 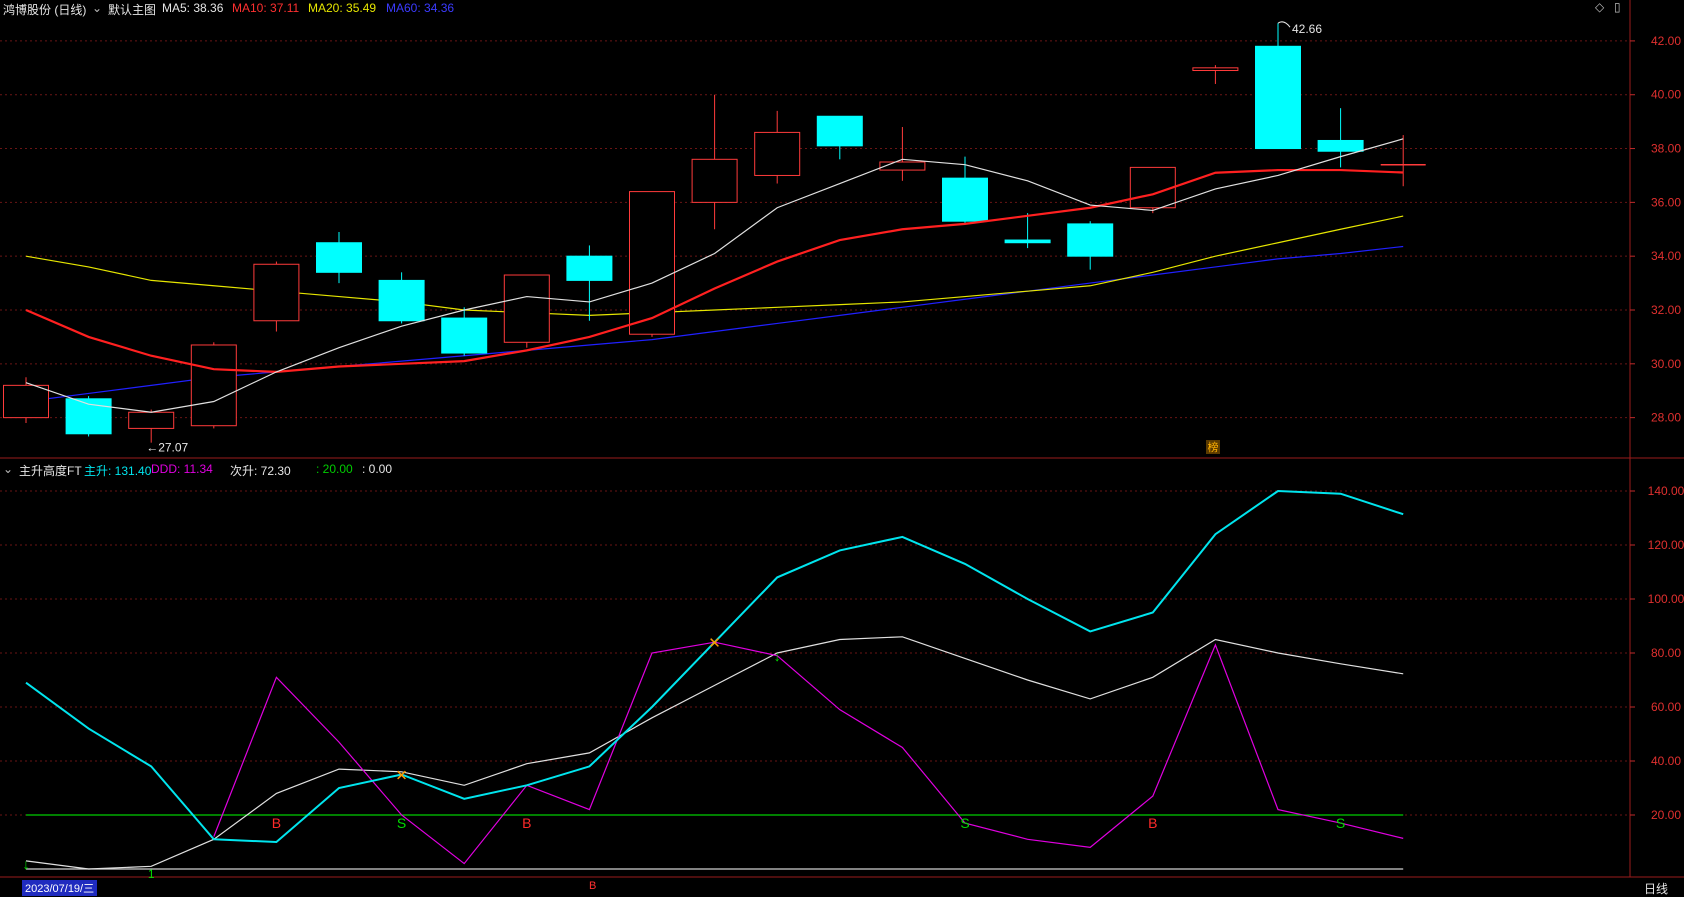 What do you see at coordinates (714, 265) in the screenshot?
I see `ma20-line` at bounding box center [714, 265].